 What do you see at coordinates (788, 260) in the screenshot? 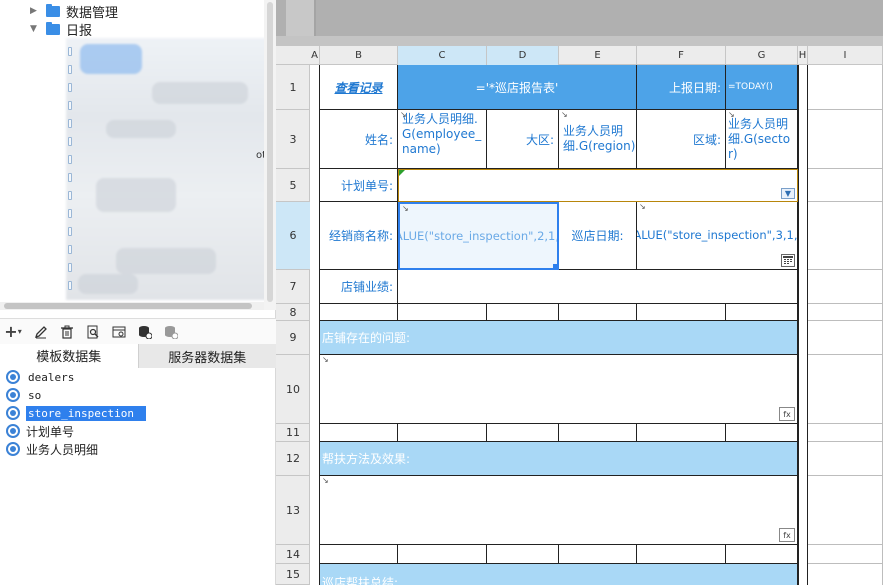
I see `calendar-icon` at bounding box center [788, 260].